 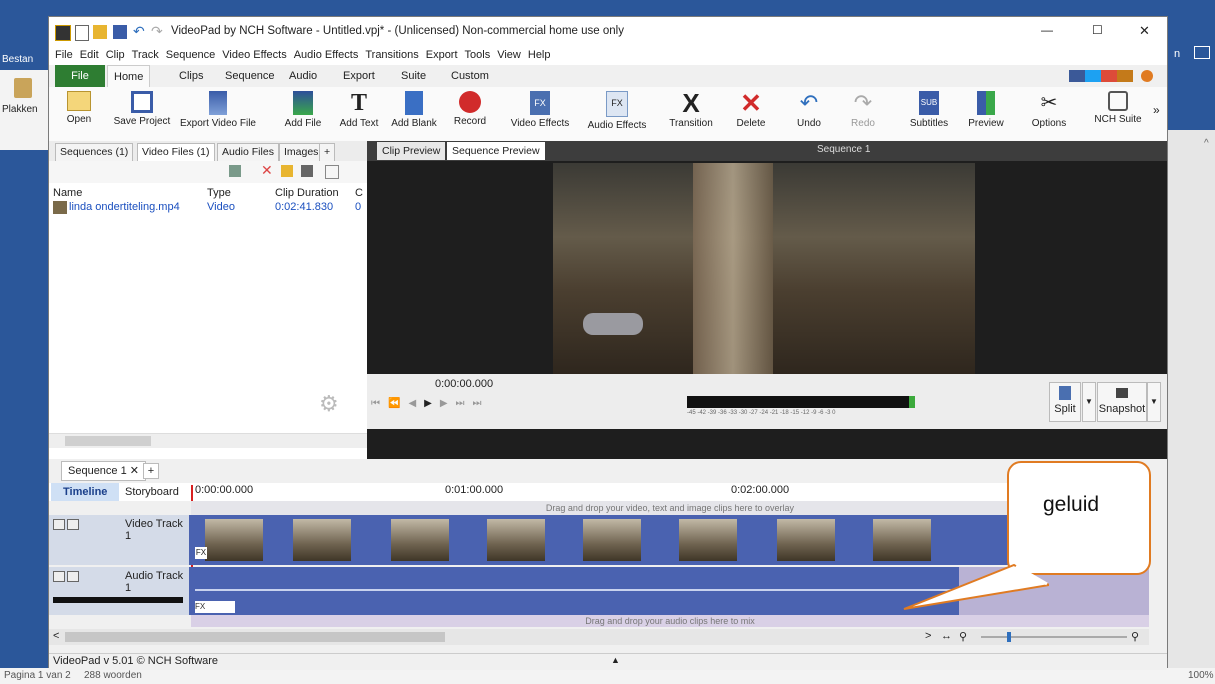 I want to click on tab-add: +, so click(x=327, y=152).